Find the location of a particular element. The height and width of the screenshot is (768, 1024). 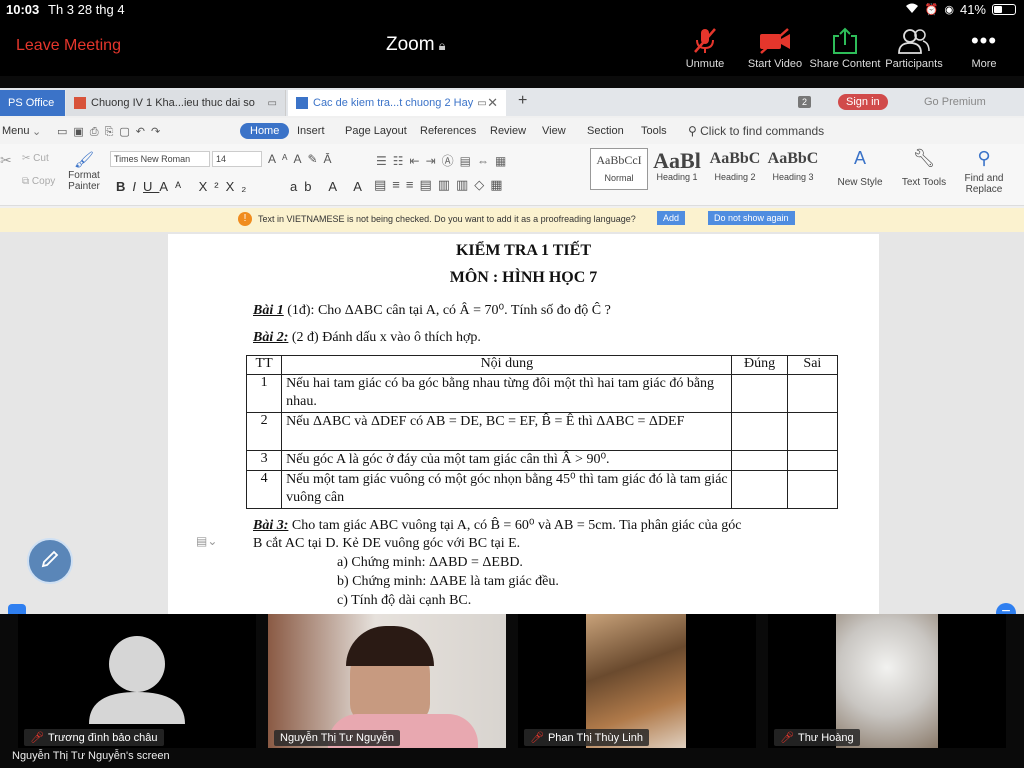

style-heading-2-sample: AaBbC is located at coordinates (735, 158).